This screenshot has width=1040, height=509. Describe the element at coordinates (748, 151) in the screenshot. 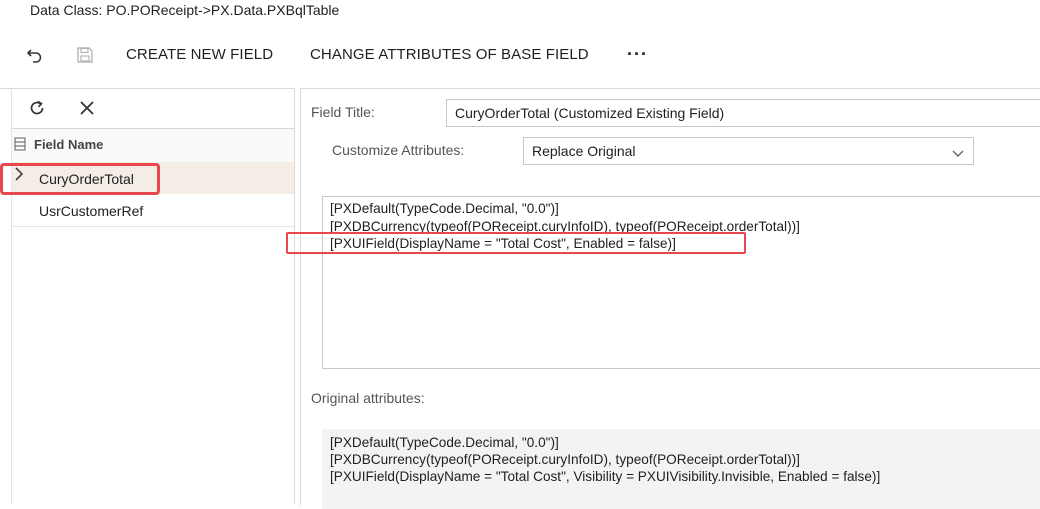

I see `customize-attributes-select: Replace Original` at that location.